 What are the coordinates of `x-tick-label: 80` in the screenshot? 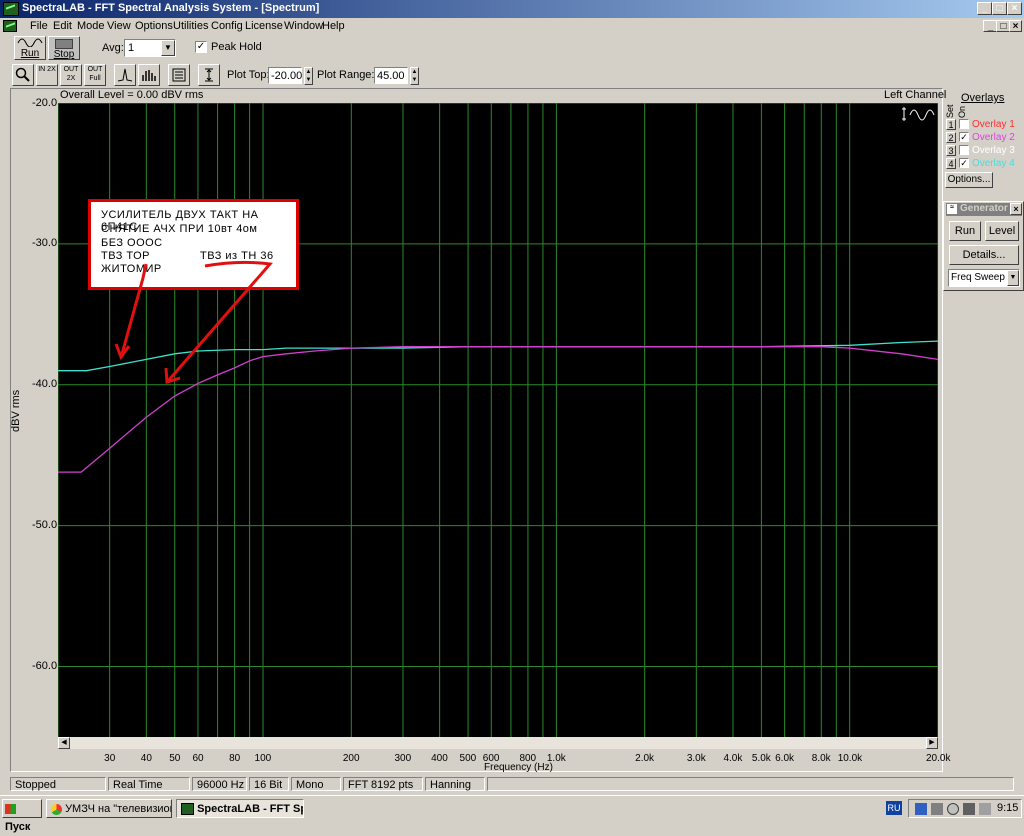 It's located at (235, 758).